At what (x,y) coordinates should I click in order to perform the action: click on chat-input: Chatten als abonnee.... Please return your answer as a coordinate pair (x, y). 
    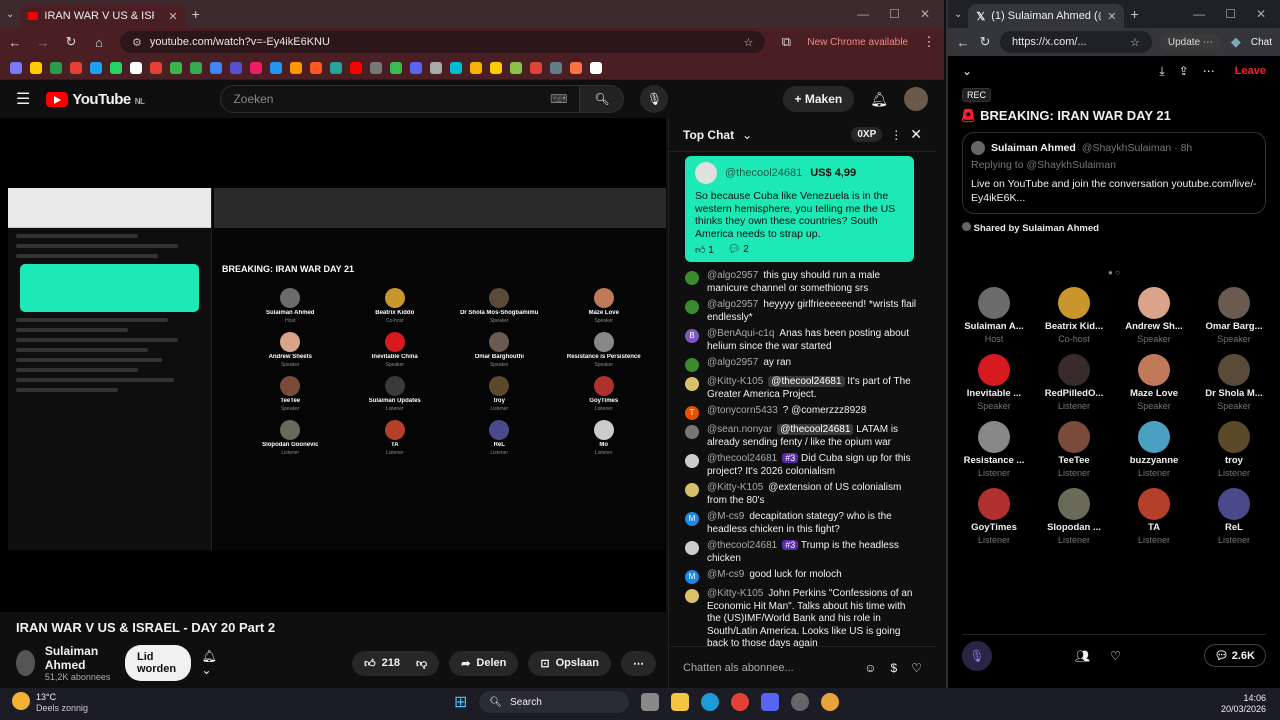
    Looking at the image, I should click on (766, 668).